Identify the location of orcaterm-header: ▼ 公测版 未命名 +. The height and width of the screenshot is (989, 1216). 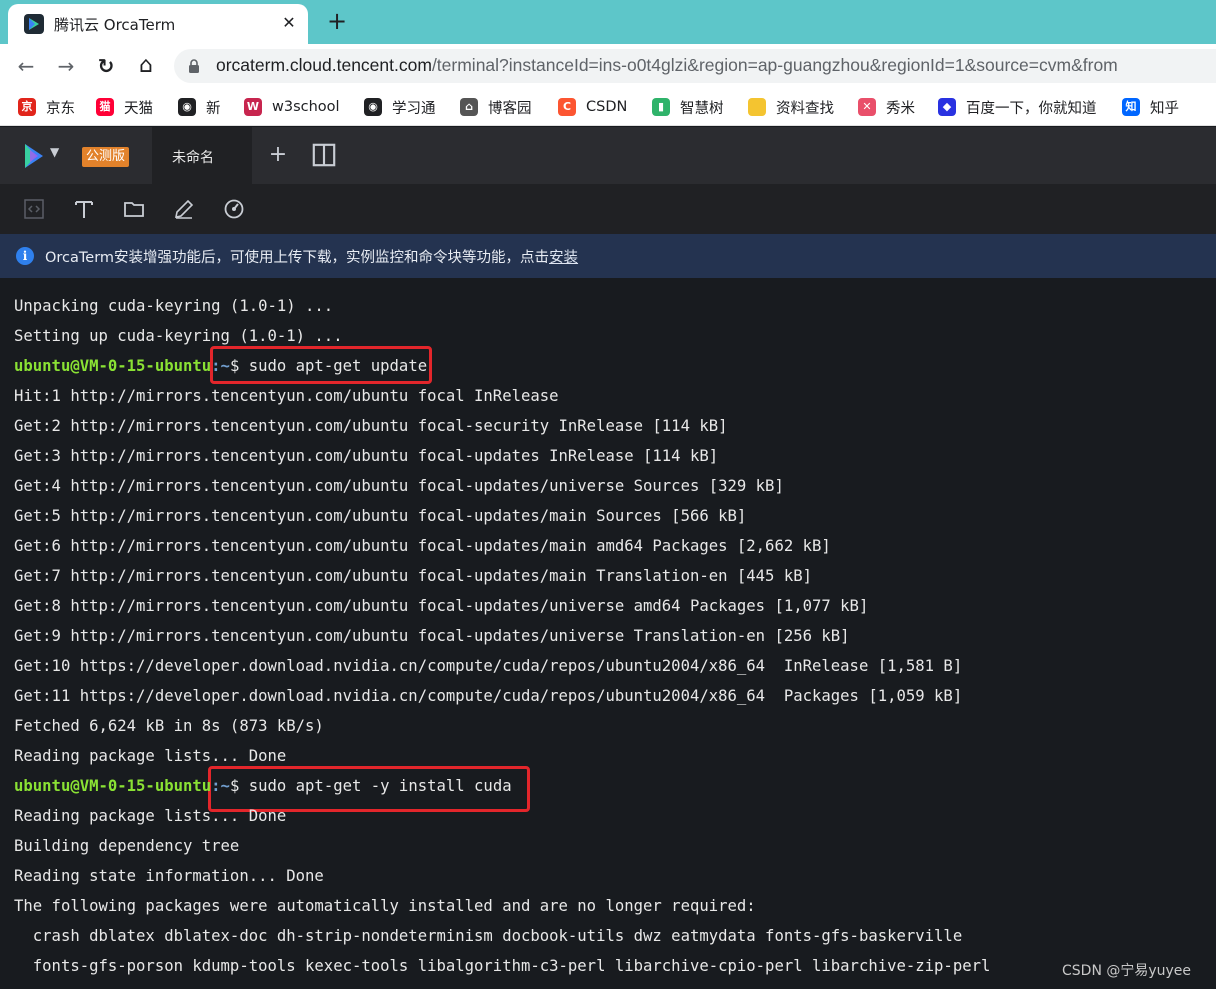
(608, 155).